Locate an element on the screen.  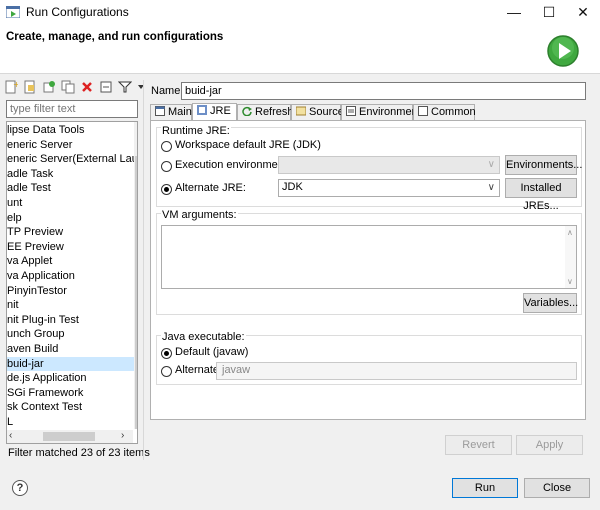
scroll-up-icon: ▲ is located at coordinates (136, 128).